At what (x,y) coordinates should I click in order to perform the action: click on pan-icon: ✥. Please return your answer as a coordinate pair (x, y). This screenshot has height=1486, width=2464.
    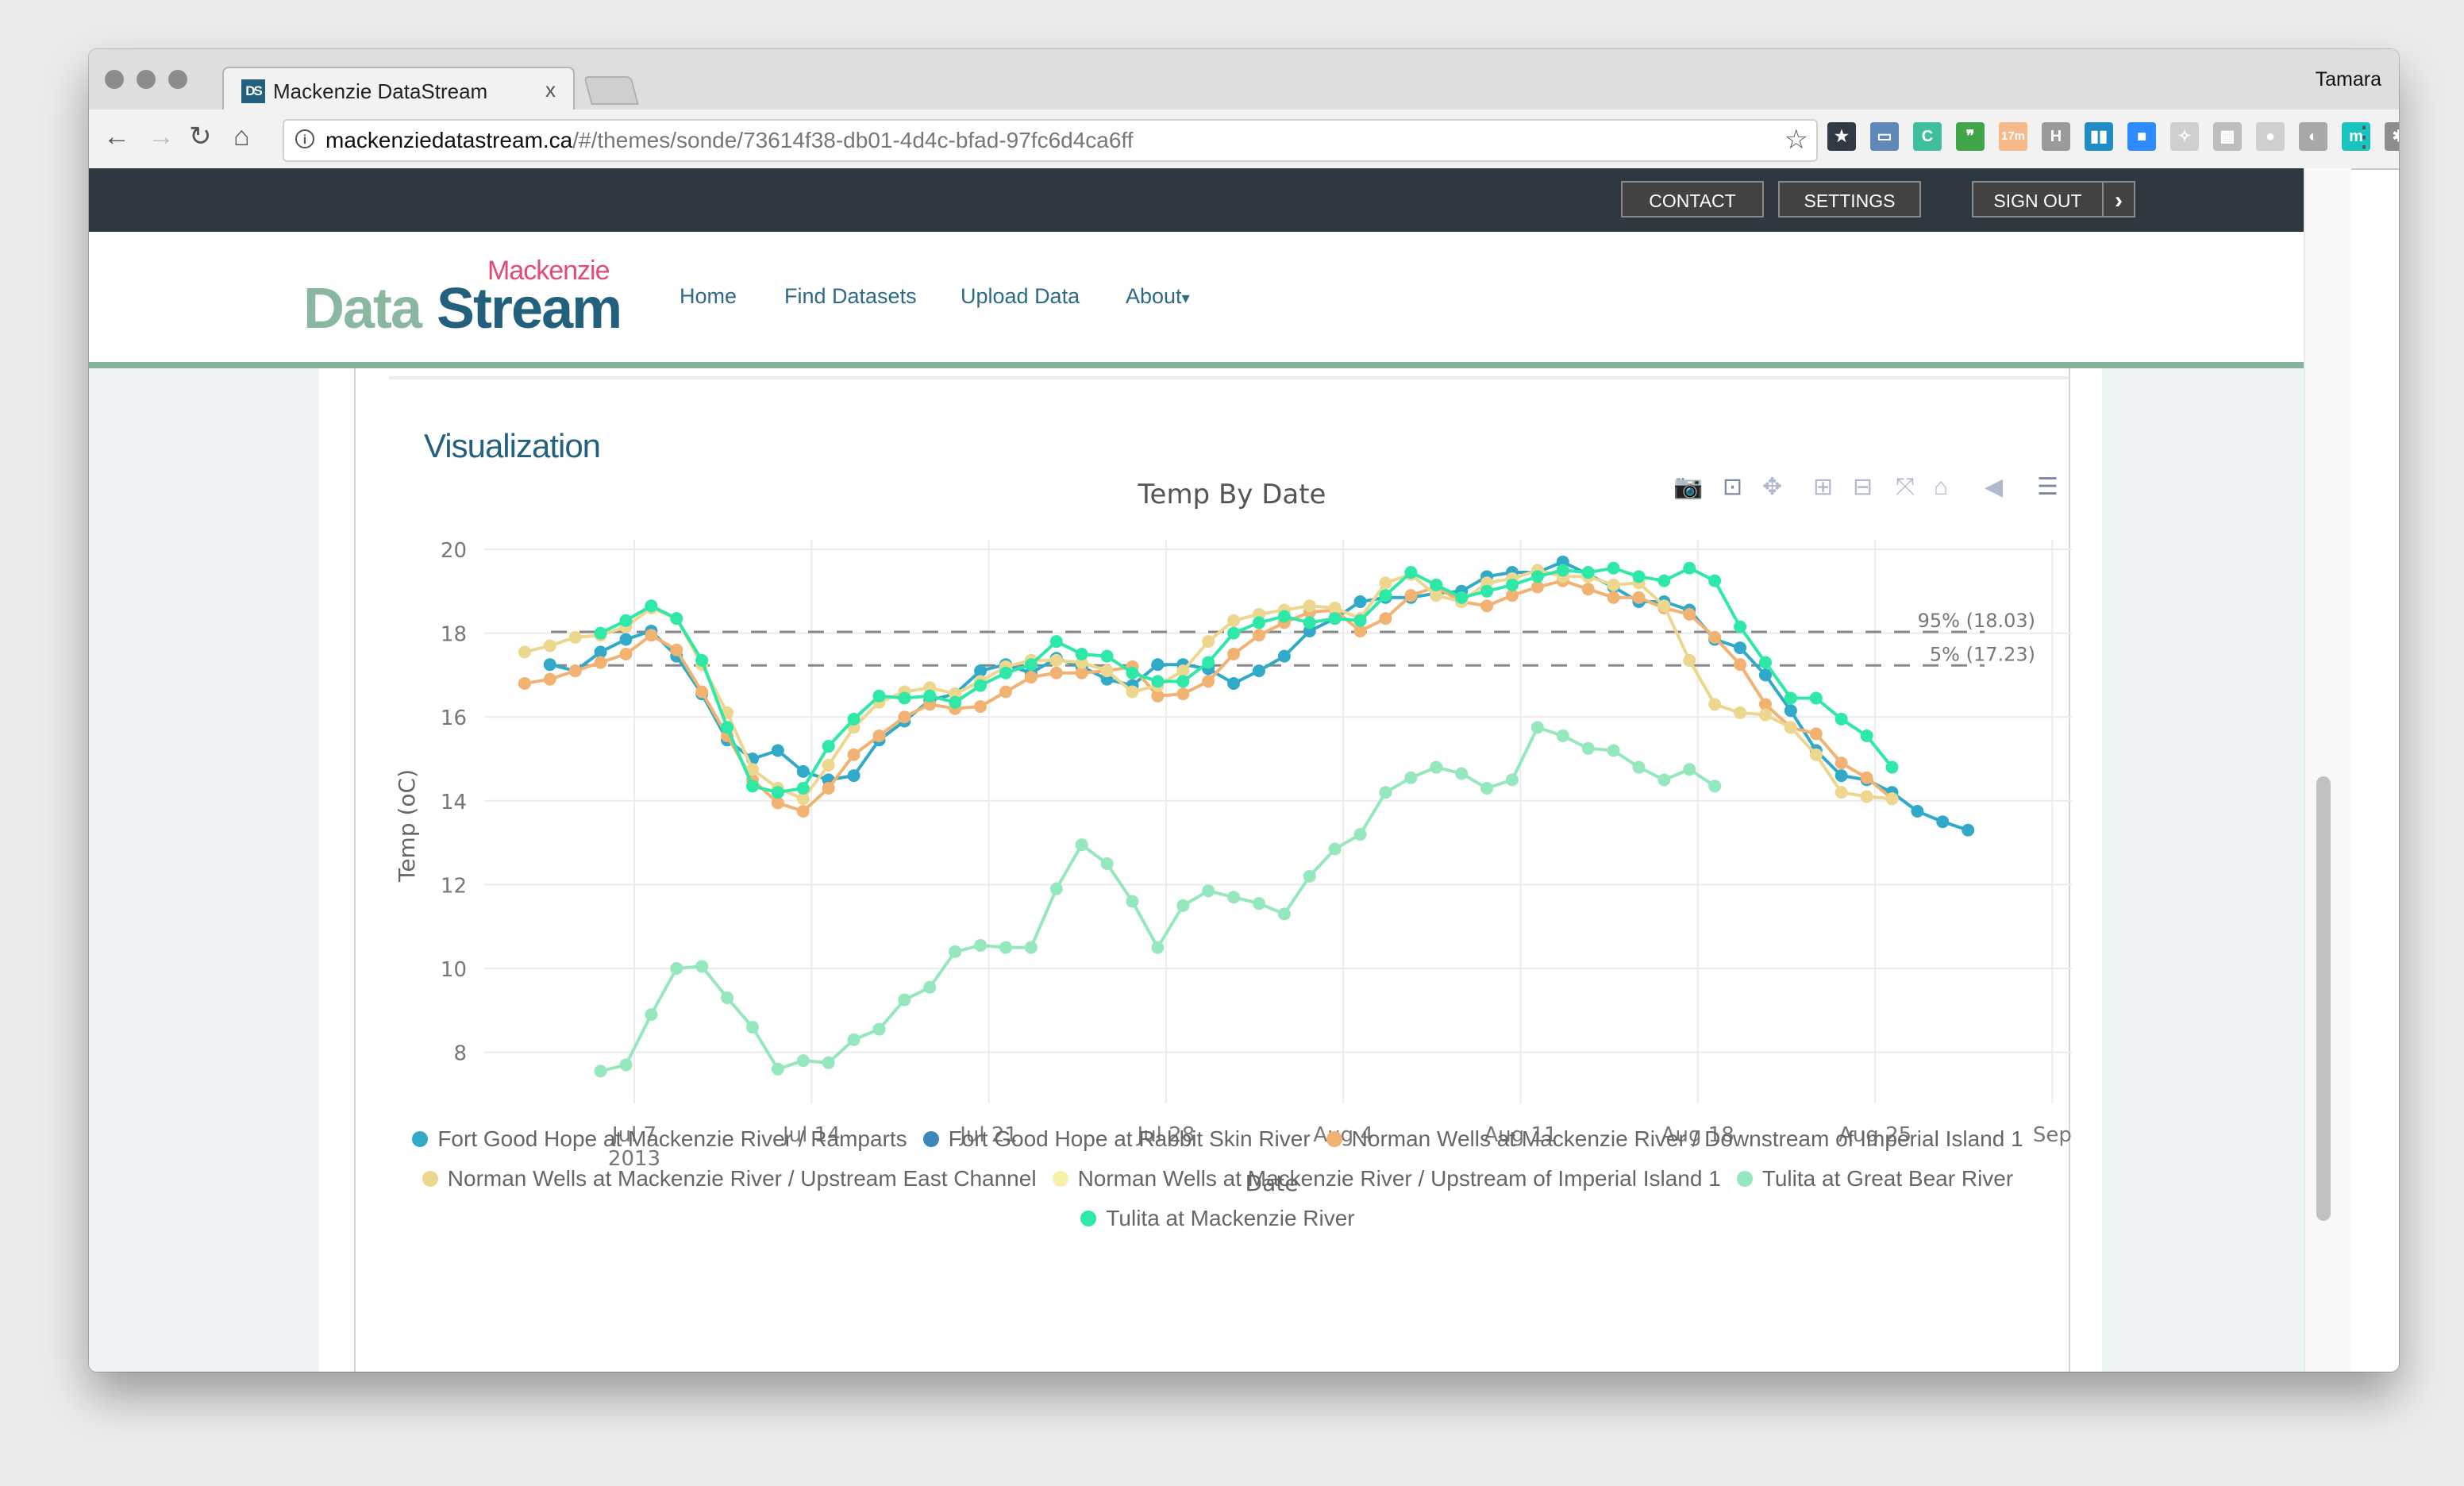
    Looking at the image, I should click on (1776, 487).